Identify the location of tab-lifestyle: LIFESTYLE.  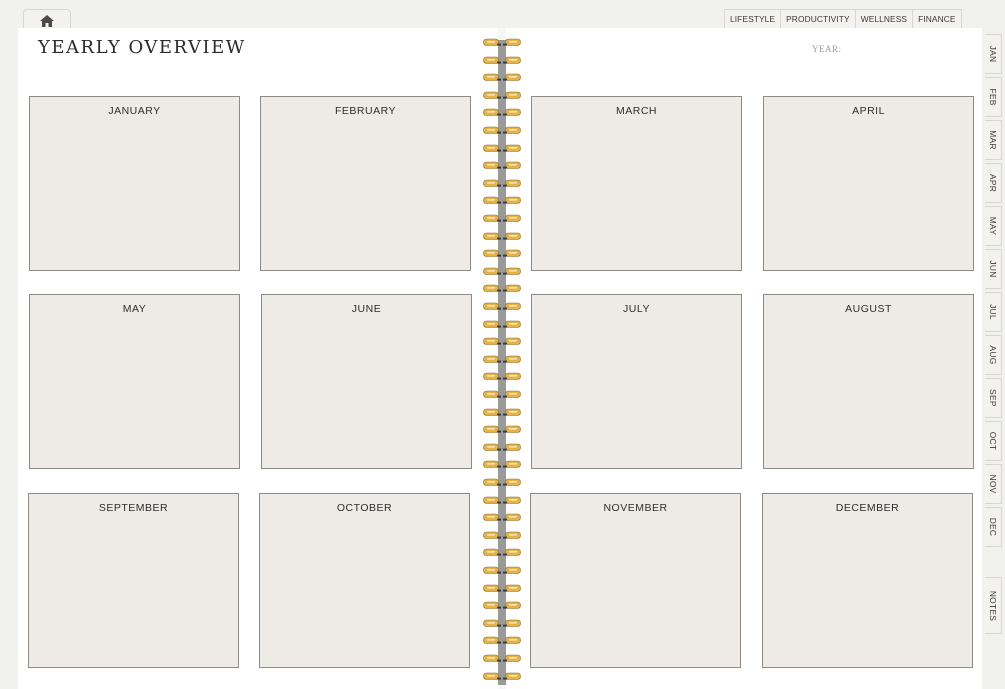
(752, 19).